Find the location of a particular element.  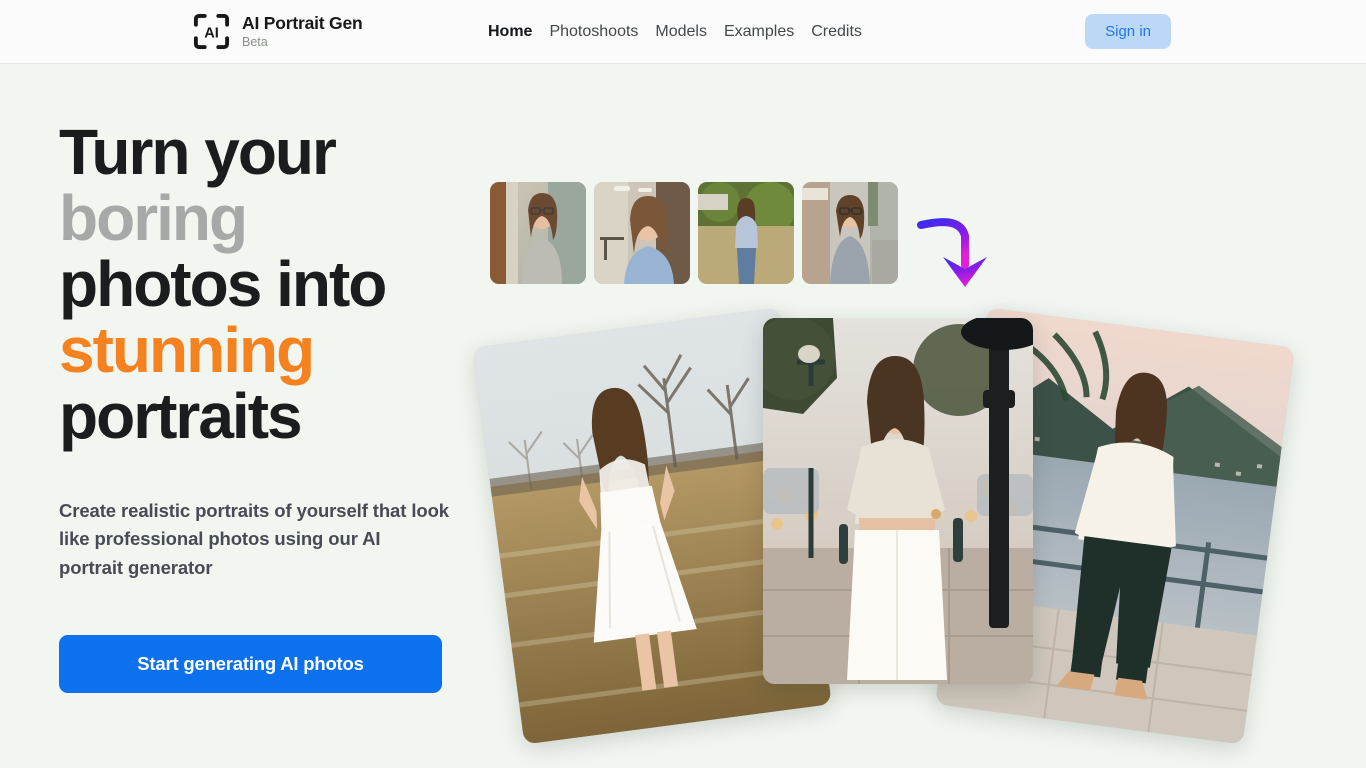

nav-item-credits: Credits is located at coordinates (845, 32).